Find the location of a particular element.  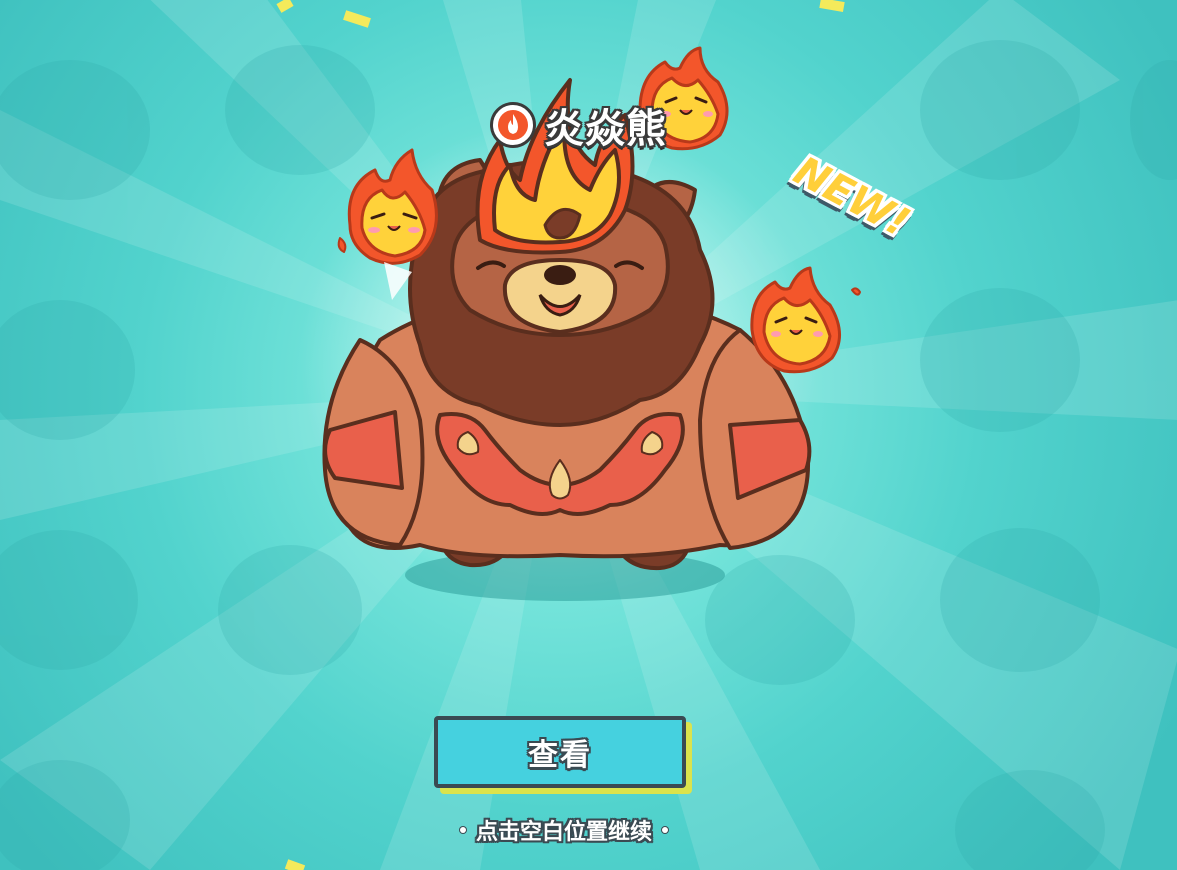

continue-hint-text: 点击空白位置继续 is located at coordinates (563, 832).